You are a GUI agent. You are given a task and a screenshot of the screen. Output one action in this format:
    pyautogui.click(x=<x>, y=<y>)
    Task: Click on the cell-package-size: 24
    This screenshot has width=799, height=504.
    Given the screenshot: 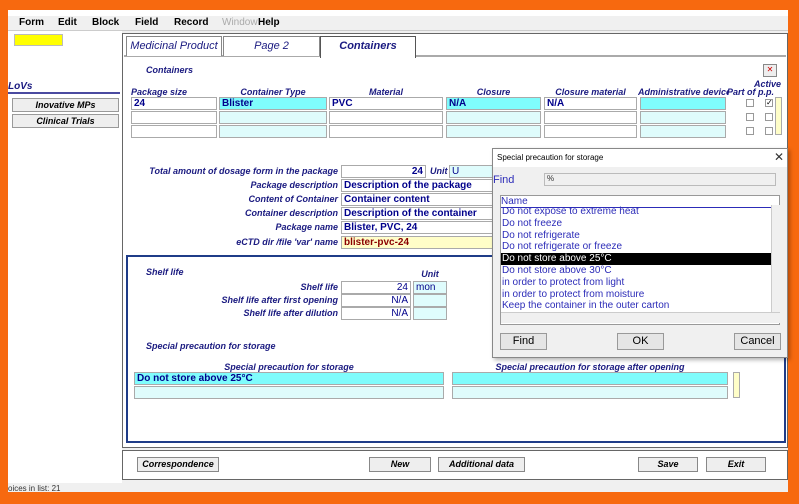 What is the action you would take?
    pyautogui.click(x=174, y=103)
    